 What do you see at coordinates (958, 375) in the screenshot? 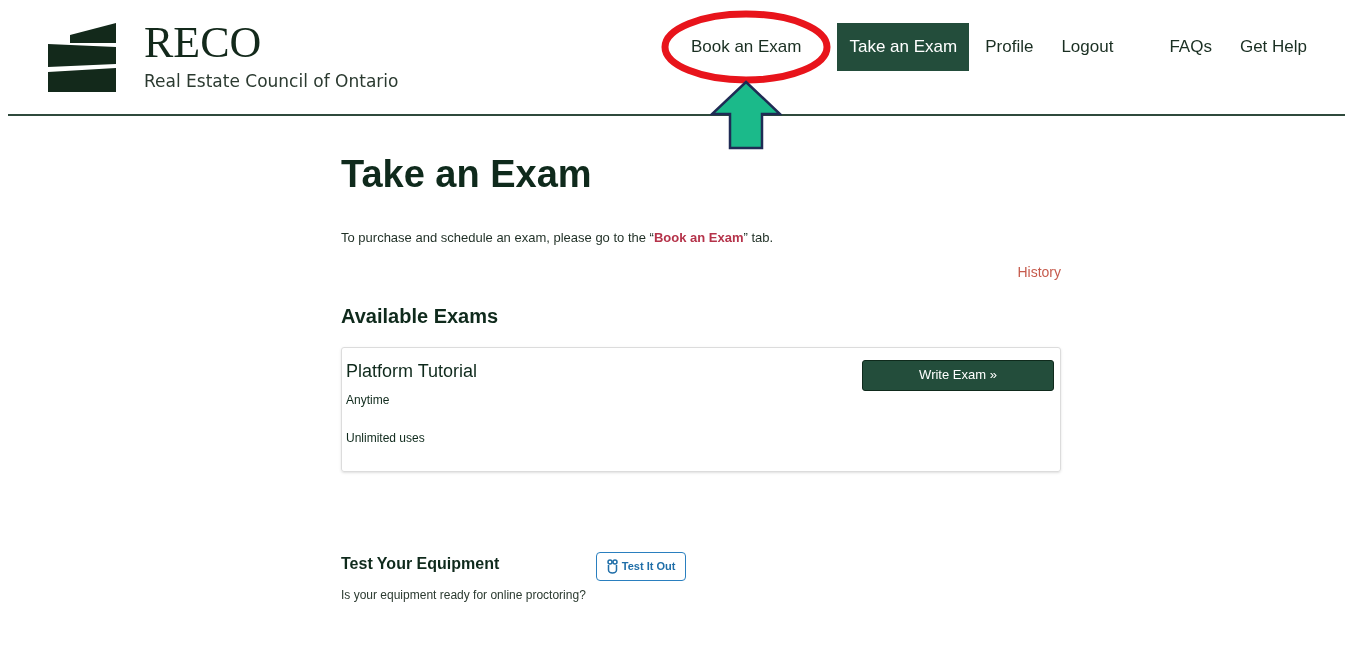
I see `write-exam-button: Write Exam »` at bounding box center [958, 375].